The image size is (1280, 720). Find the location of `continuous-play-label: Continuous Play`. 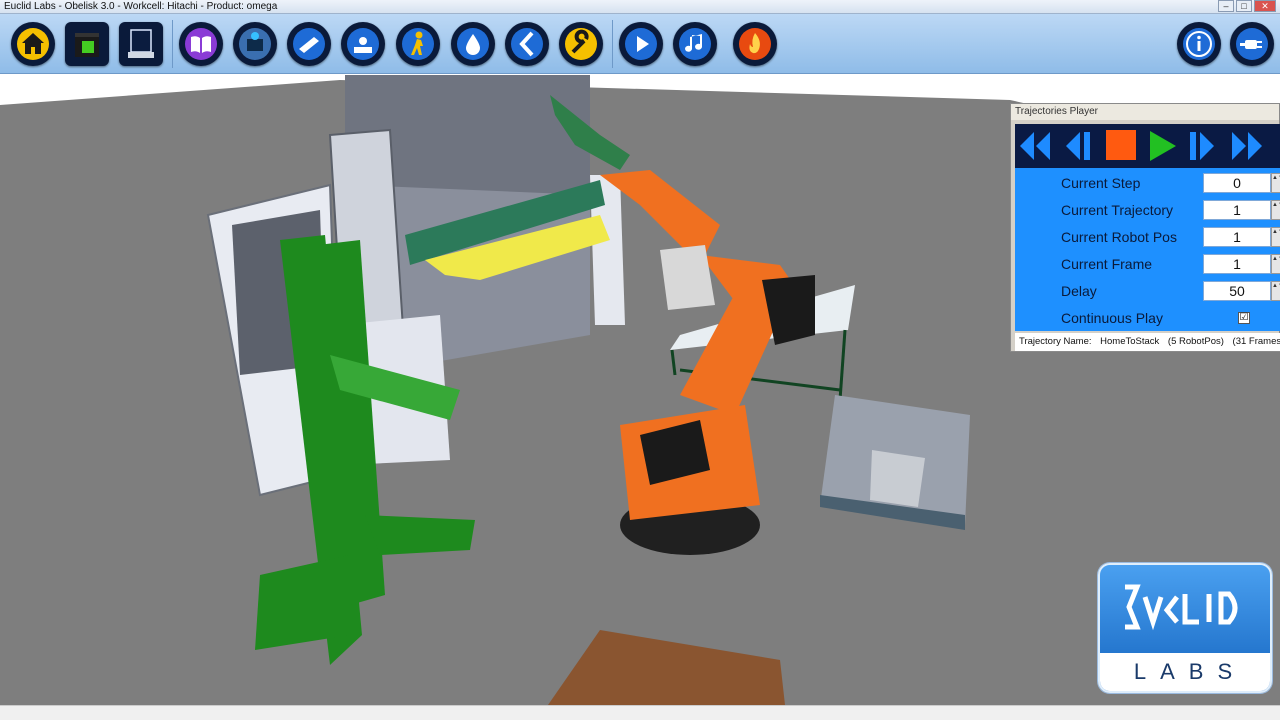

continuous-play-label: Continuous Play is located at coordinates (1112, 318).